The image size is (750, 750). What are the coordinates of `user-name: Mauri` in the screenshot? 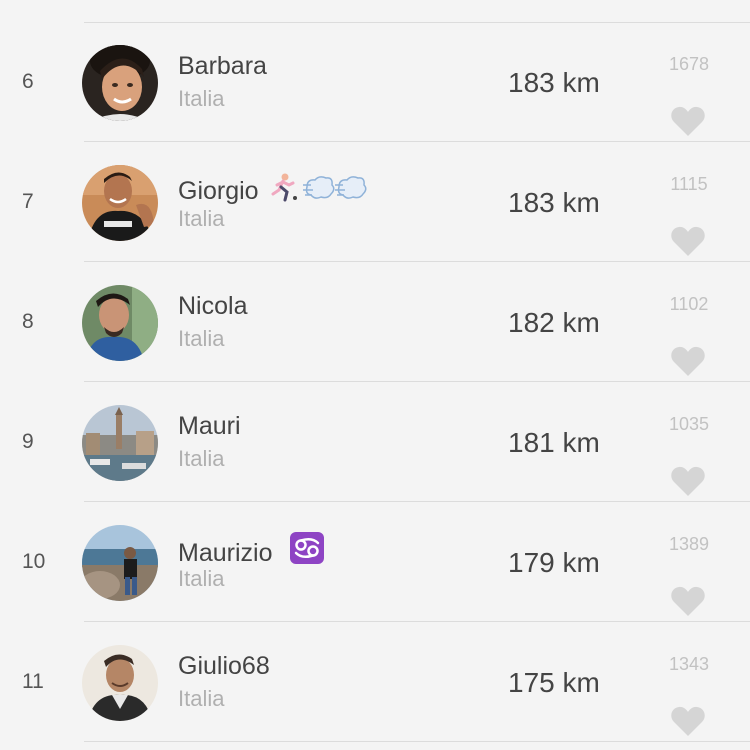 It's located at (209, 426).